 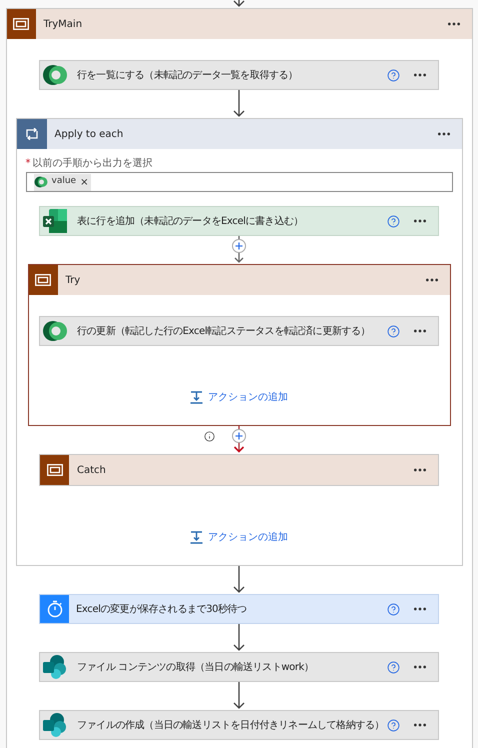 What do you see at coordinates (92, 471) in the screenshot?
I see `scope-title: Catch` at bounding box center [92, 471].